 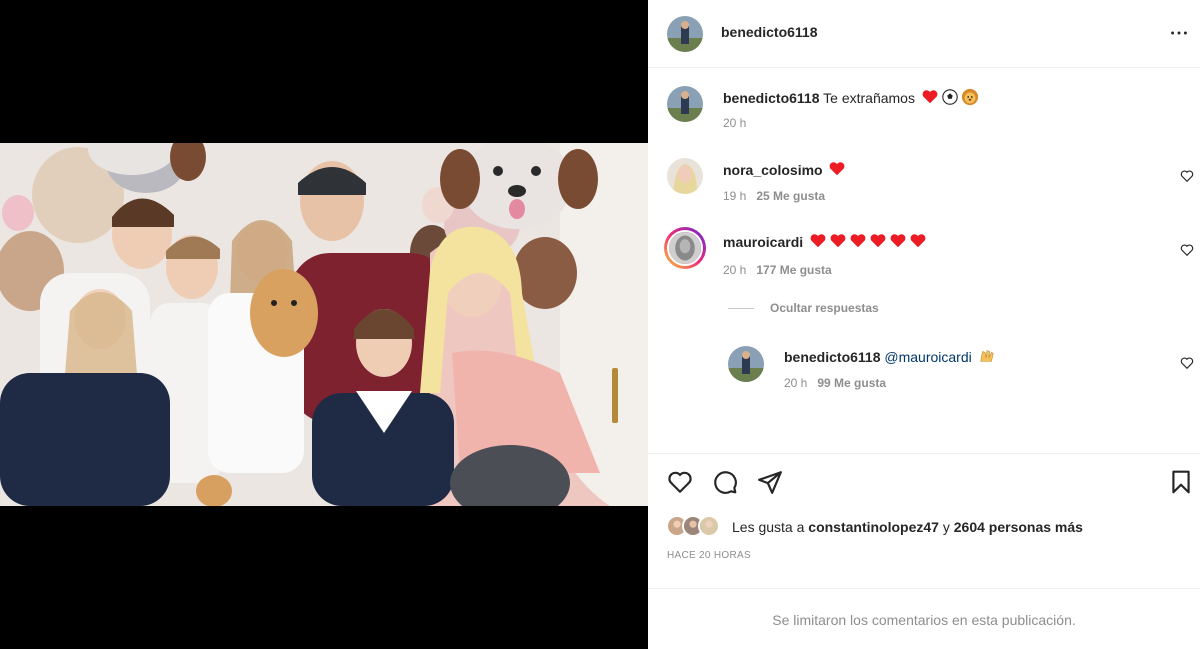 I want to click on liker-avatar, so click(x=709, y=526).